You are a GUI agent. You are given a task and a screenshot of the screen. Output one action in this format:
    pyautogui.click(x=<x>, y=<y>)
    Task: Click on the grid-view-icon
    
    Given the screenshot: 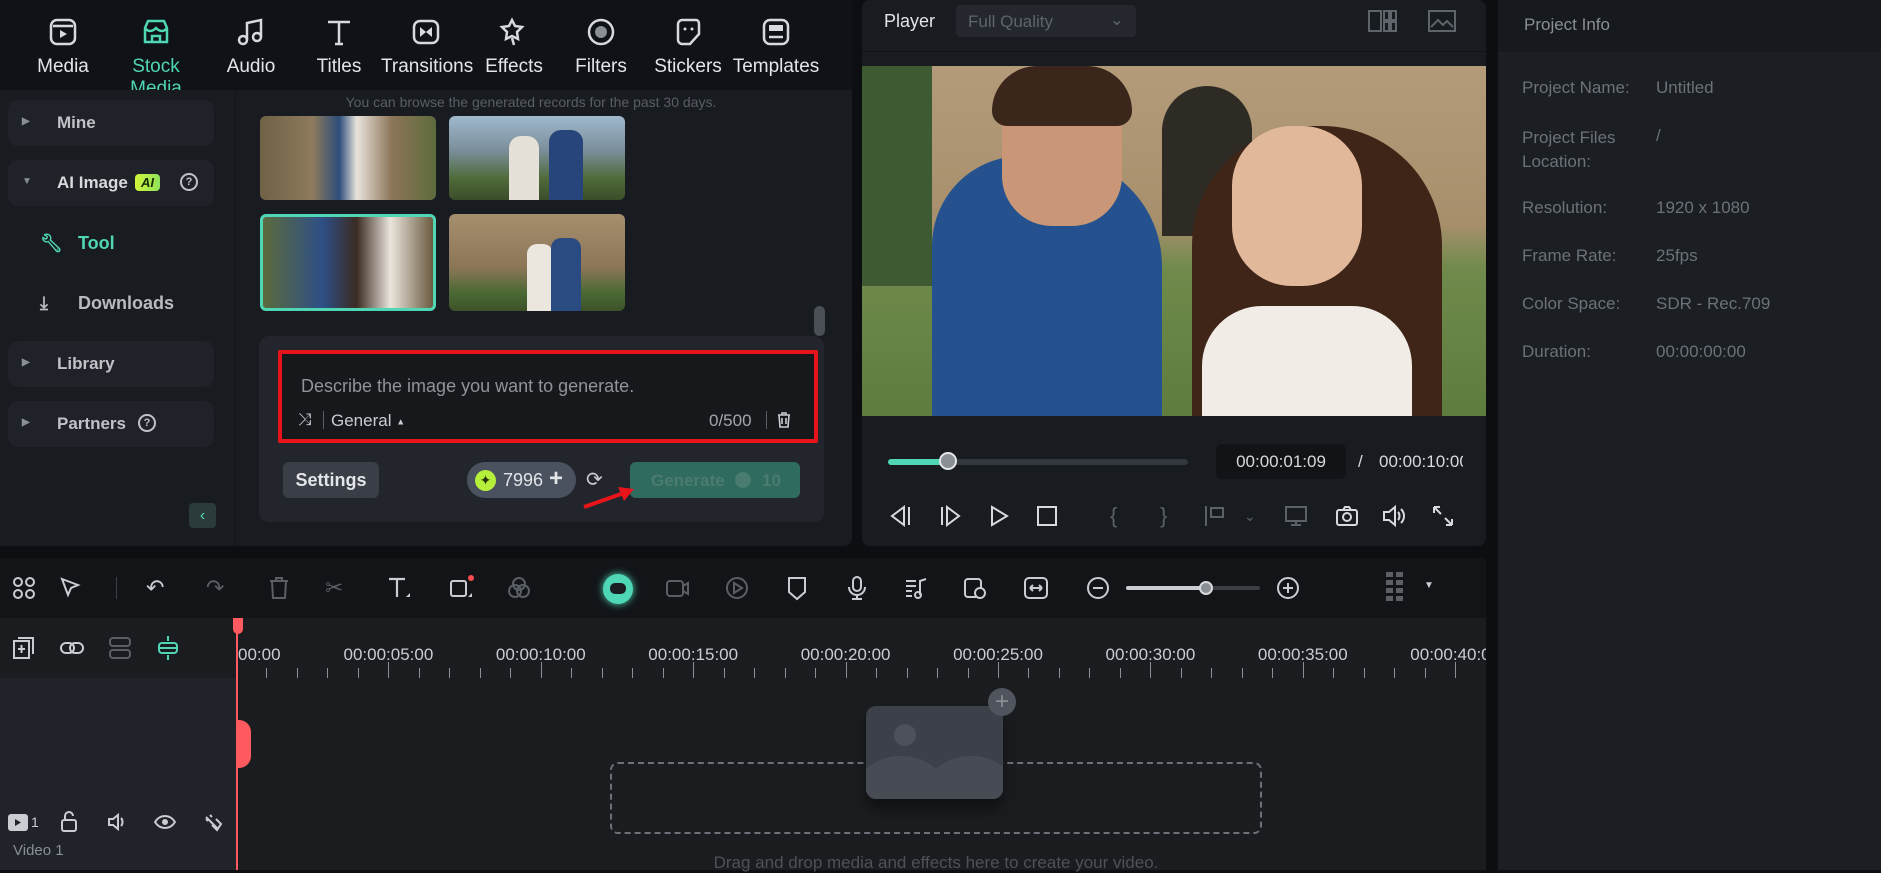 What is the action you would take?
    pyautogui.click(x=1383, y=21)
    